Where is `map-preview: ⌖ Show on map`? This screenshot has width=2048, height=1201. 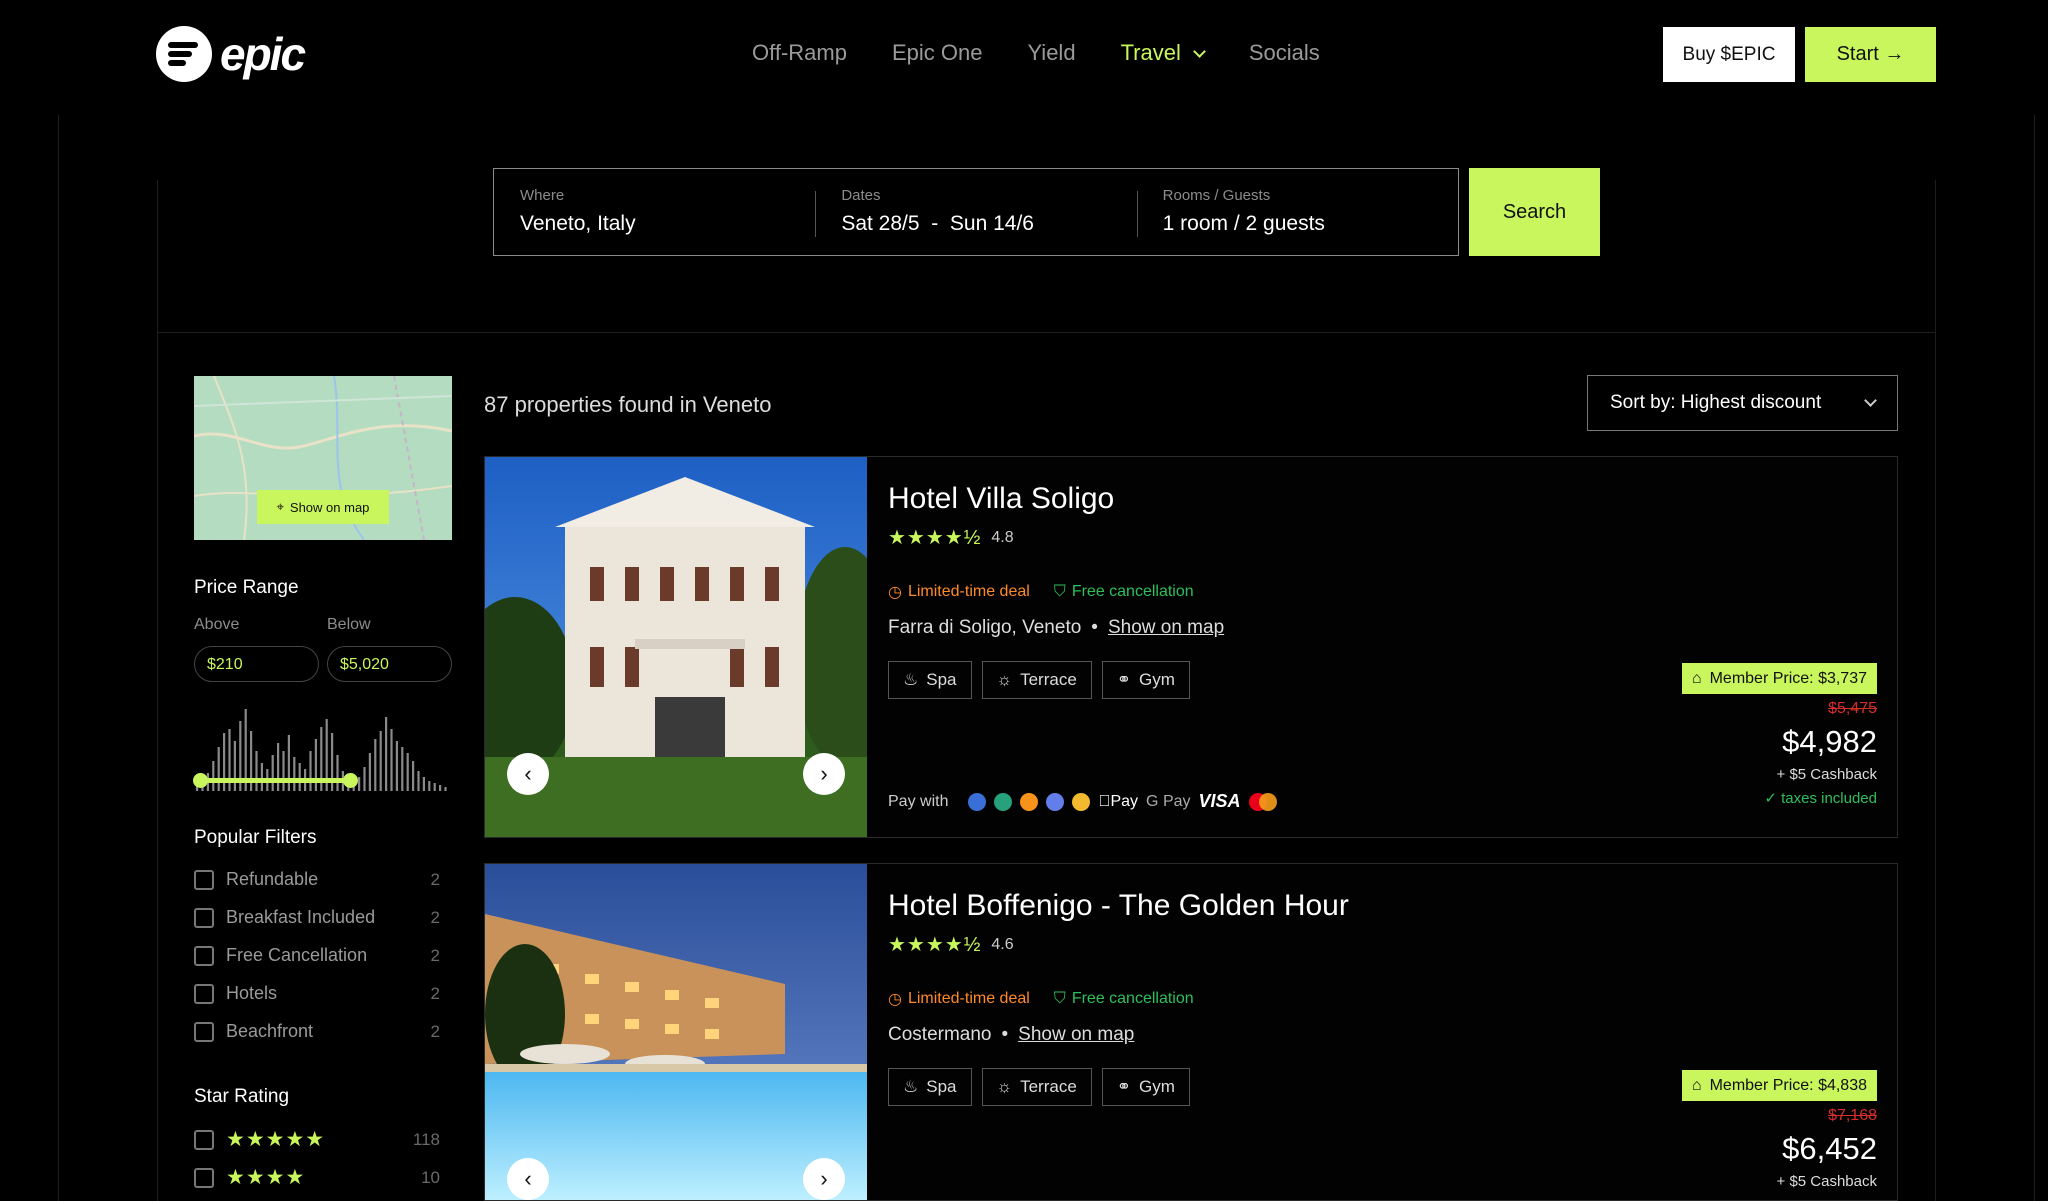 map-preview: ⌖ Show on map is located at coordinates (323, 458).